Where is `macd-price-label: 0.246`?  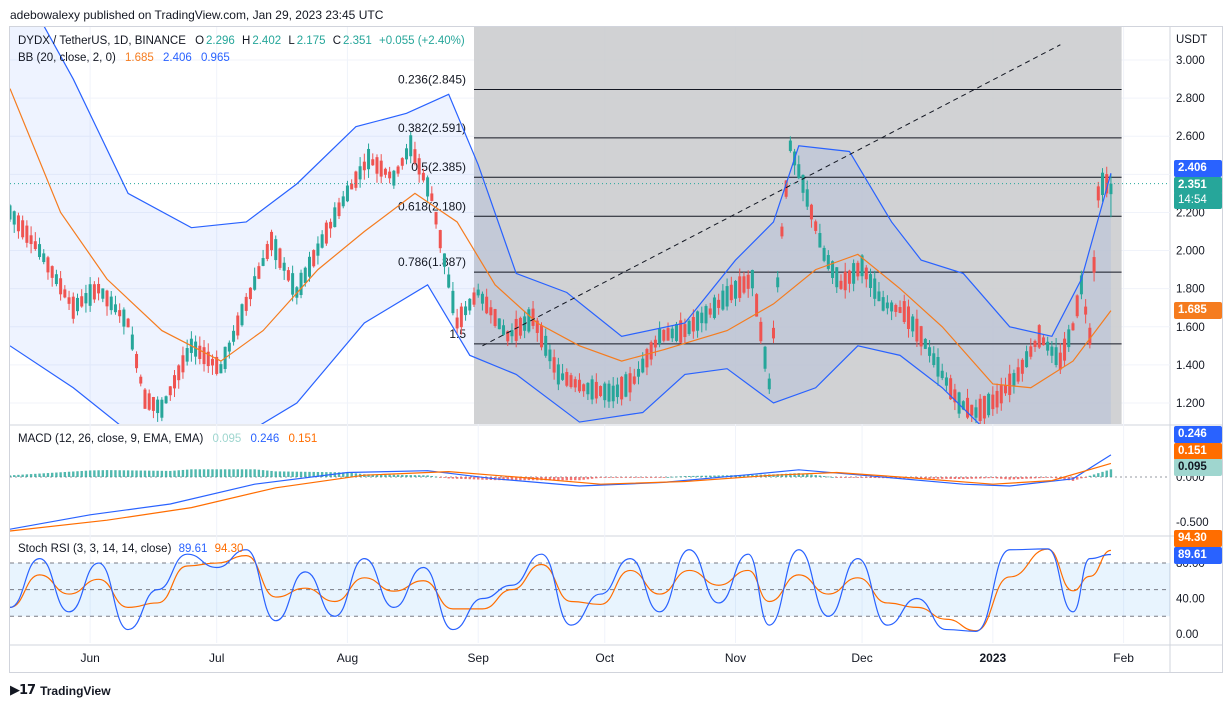
macd-price-label: 0.246 is located at coordinates (1198, 434).